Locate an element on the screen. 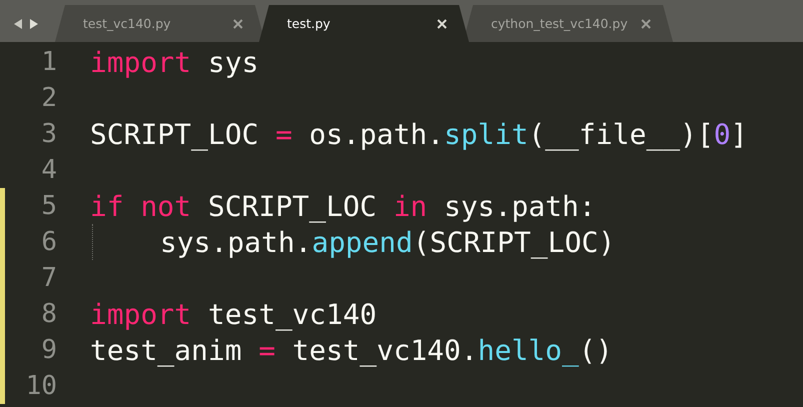 Image resolution: width=803 pixels, height=407 pixels. code-line: import test_vc140 is located at coordinates (233, 314).